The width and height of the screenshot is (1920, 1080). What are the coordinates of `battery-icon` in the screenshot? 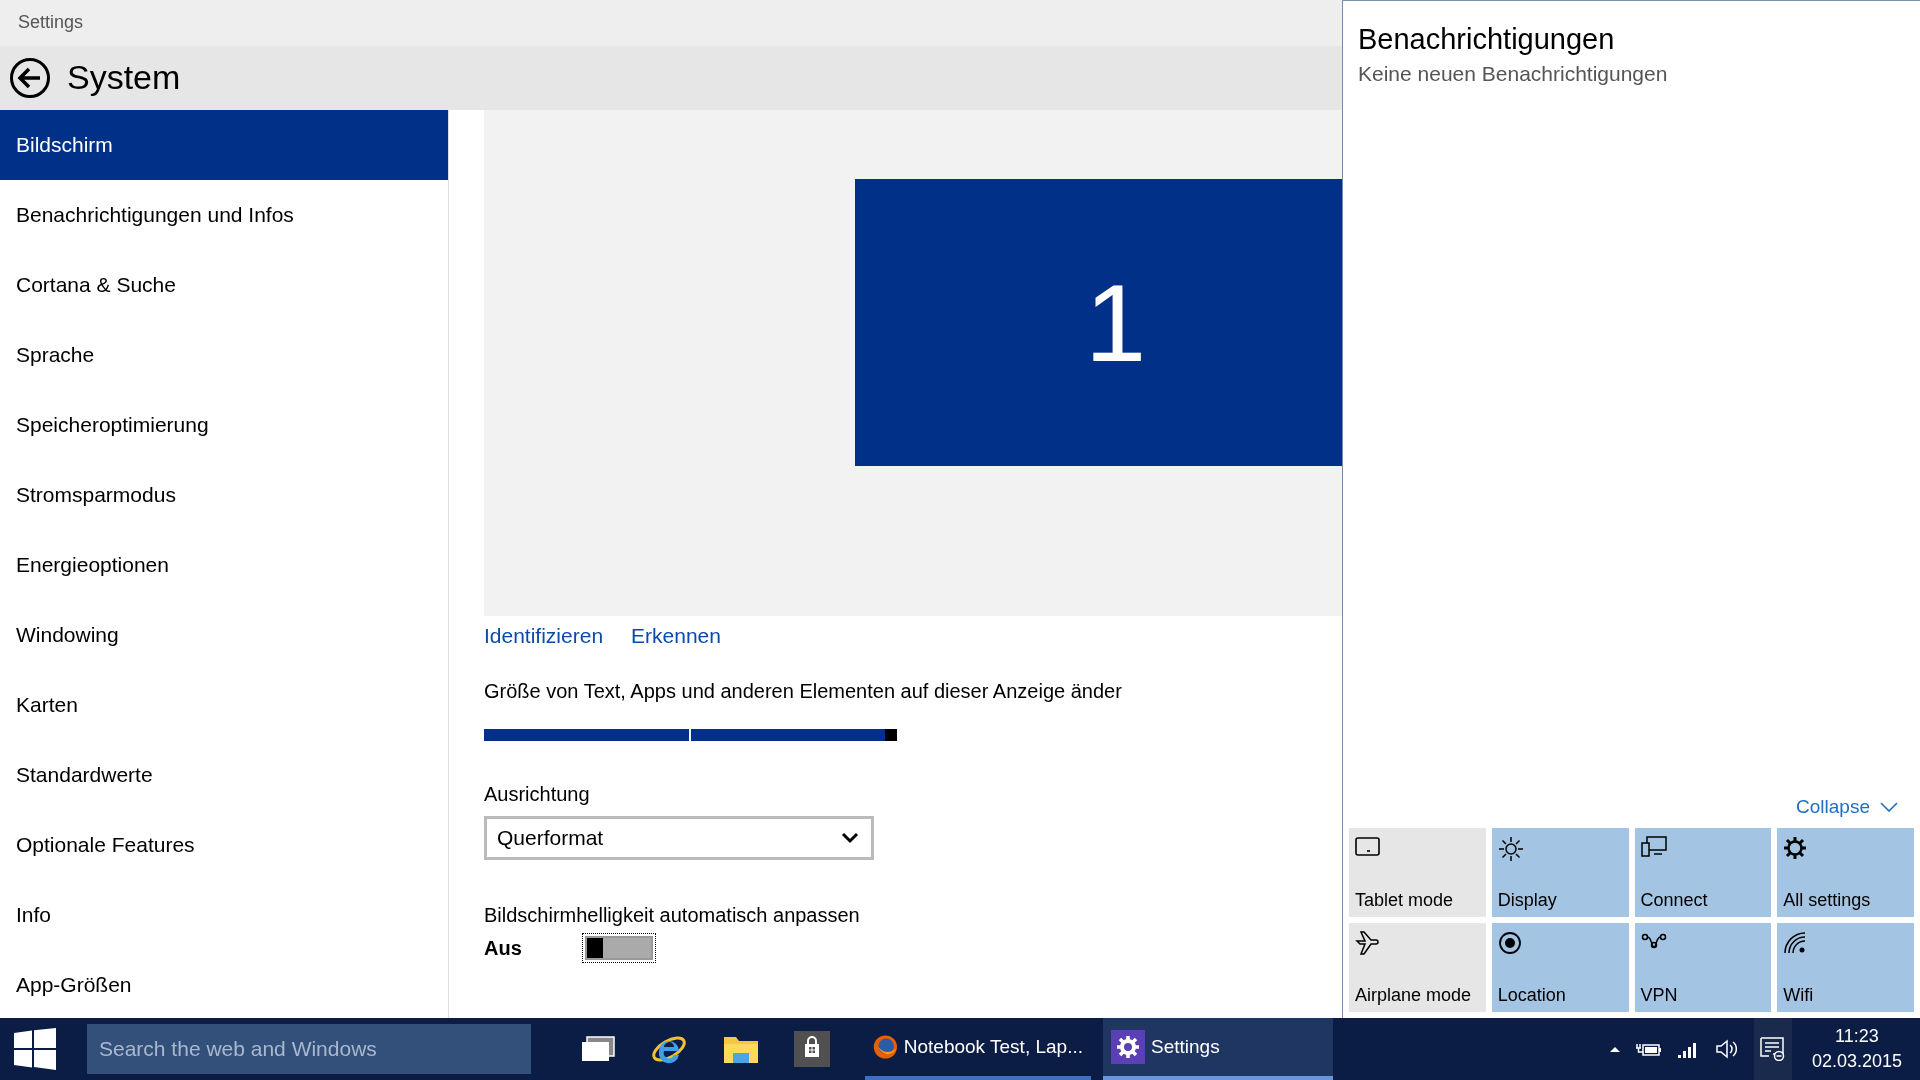 It's located at (1648, 1049).